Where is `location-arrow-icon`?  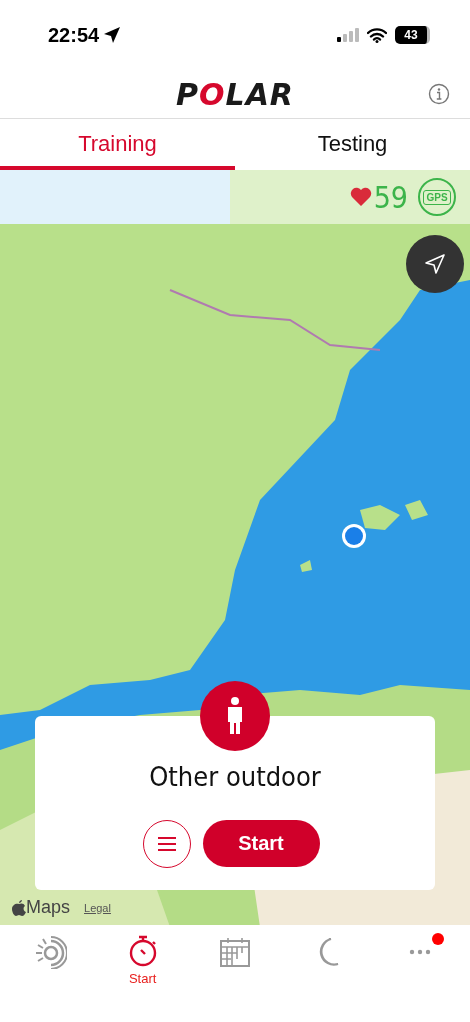
location-arrow-icon is located at coordinates (112, 35).